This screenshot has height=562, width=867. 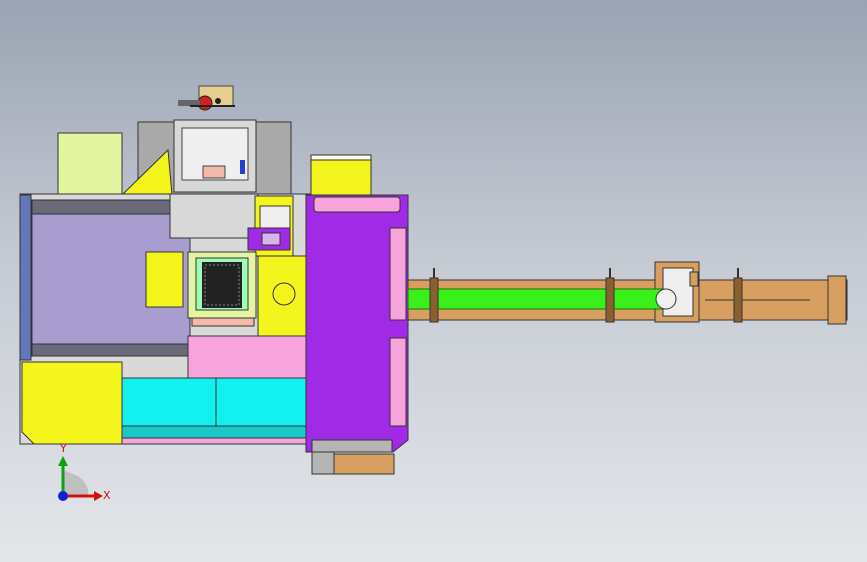 What do you see at coordinates (248, 357) in the screenshot?
I see `pink-base-panel` at bounding box center [248, 357].